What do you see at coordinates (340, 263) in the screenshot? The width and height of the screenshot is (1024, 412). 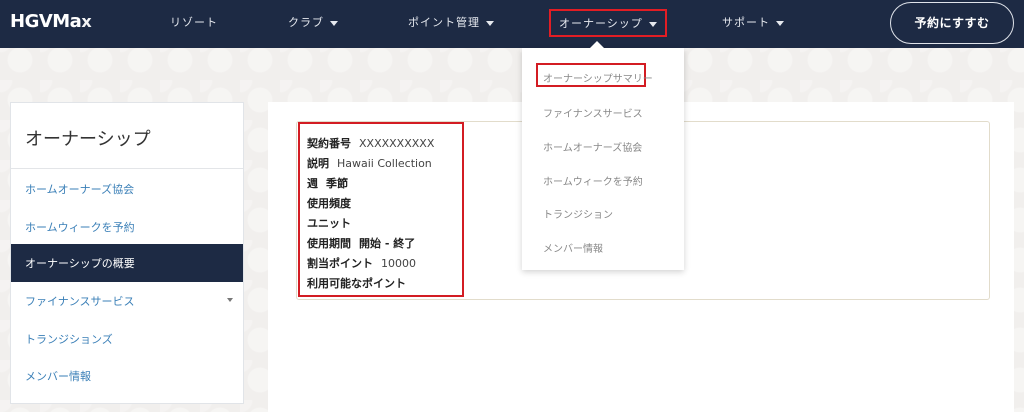 I see `info-label: 割当ポイント` at bounding box center [340, 263].